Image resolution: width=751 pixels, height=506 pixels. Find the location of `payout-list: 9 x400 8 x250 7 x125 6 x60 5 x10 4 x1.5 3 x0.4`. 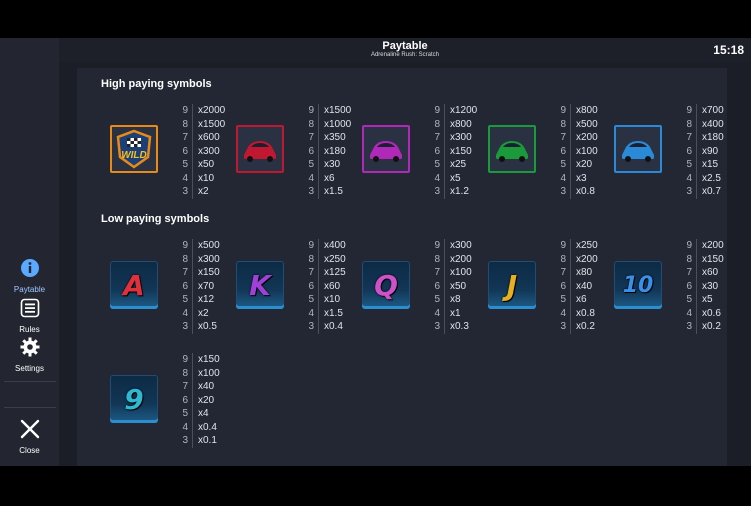

payout-list: 9 x400 8 x250 7 x125 6 x60 5 x10 4 x1.5 3 x0.4 is located at coordinates (324, 286).